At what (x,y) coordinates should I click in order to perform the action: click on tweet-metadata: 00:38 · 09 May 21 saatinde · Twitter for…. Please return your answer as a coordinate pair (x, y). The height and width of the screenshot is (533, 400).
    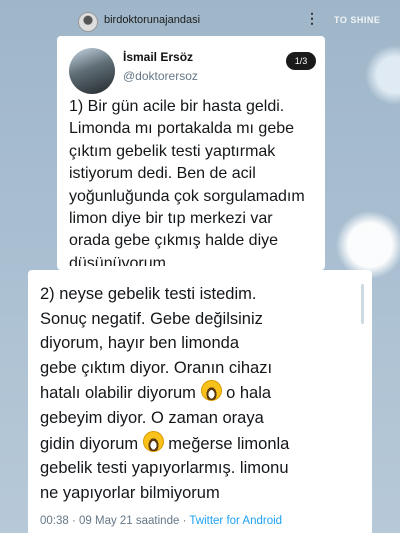
    Looking at the image, I should click on (161, 521).